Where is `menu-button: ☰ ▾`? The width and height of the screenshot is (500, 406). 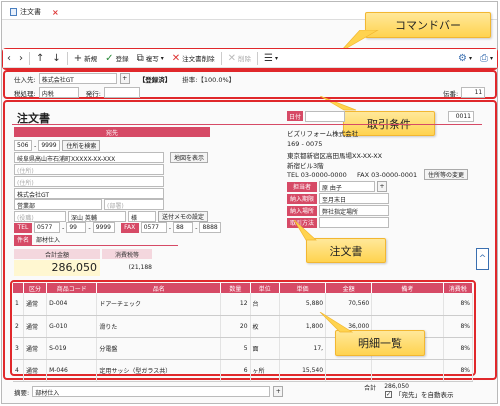
menu-button: ☰ ▾ is located at coordinates (271, 58).